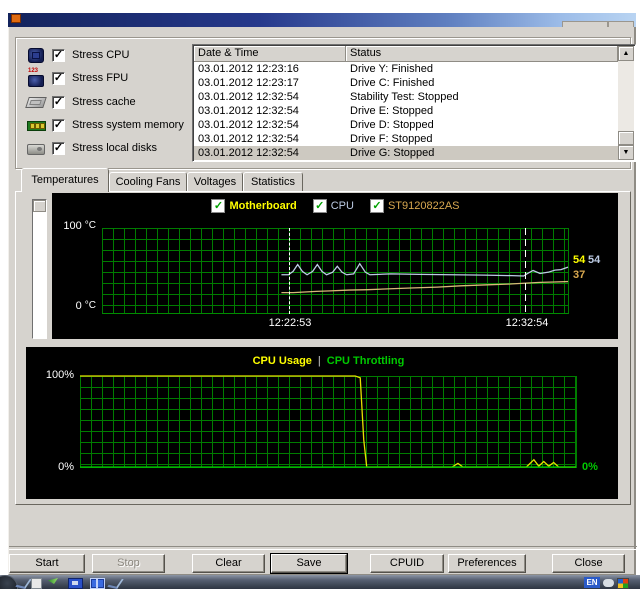 This screenshot has width=640, height=589. I want to click on start-button: Start, so click(47, 563).